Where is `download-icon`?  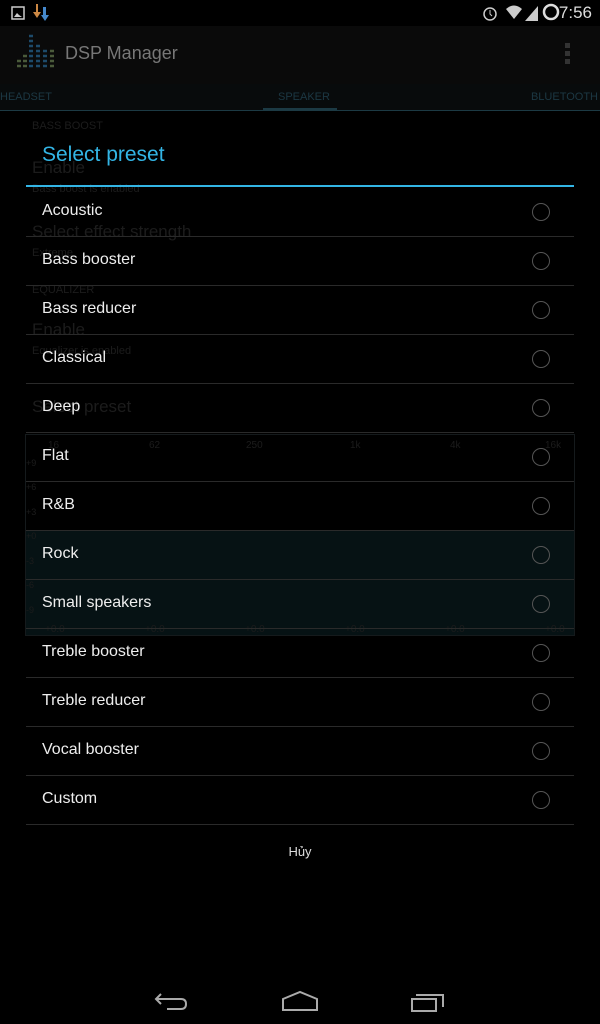
download-icon is located at coordinates (41, 12).